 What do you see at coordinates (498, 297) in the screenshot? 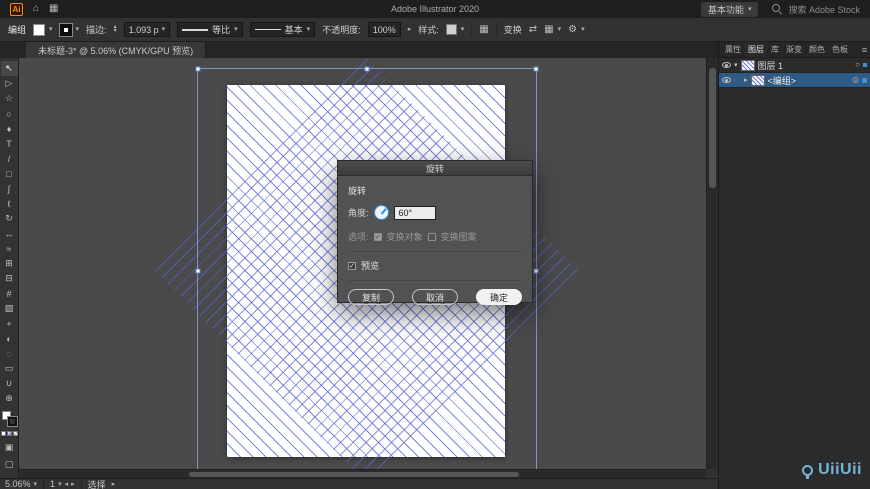
I see `ok-button: 确定` at bounding box center [498, 297].